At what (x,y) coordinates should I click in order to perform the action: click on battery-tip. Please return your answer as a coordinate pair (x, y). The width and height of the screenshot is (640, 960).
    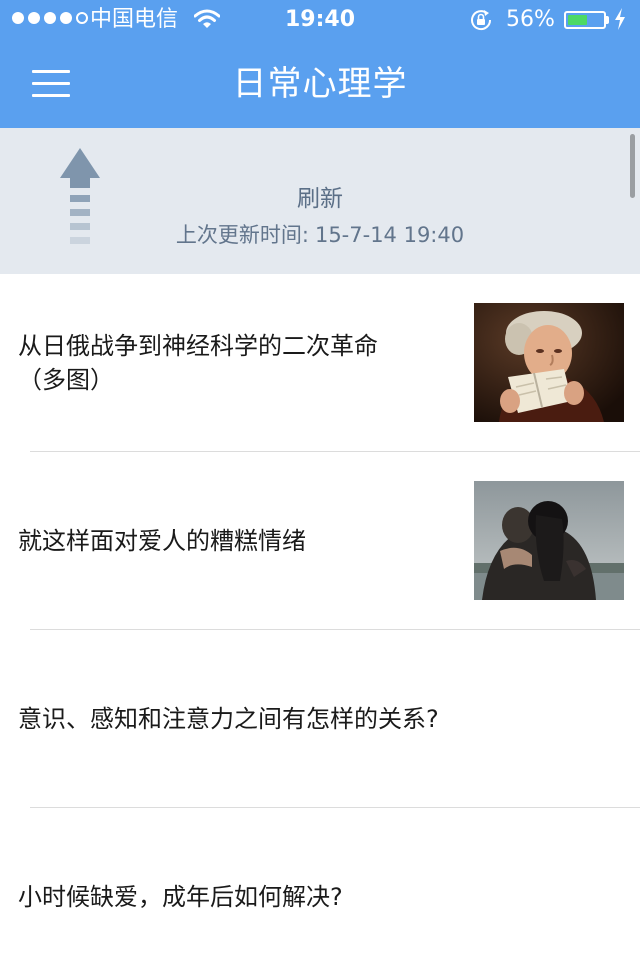
    Looking at the image, I should click on (607, 20).